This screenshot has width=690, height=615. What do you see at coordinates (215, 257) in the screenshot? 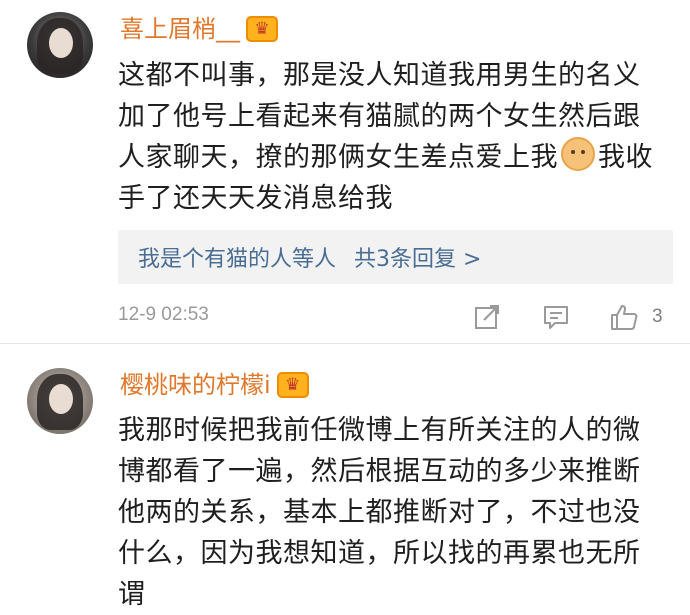
I see `reply-username-link: 我是个有猫的人` at bounding box center [215, 257].